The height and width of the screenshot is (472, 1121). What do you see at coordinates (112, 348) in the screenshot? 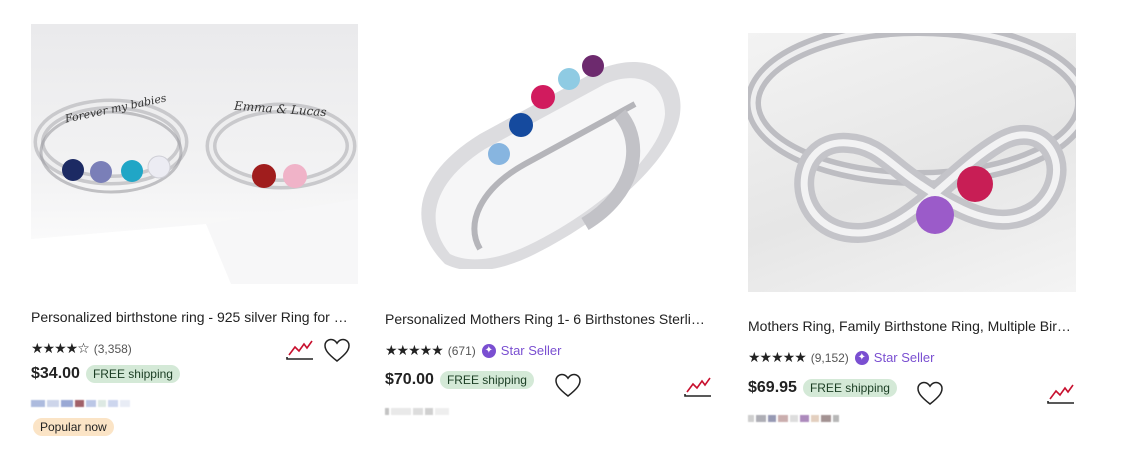
I see `rating-count: (3,358)` at bounding box center [112, 348].